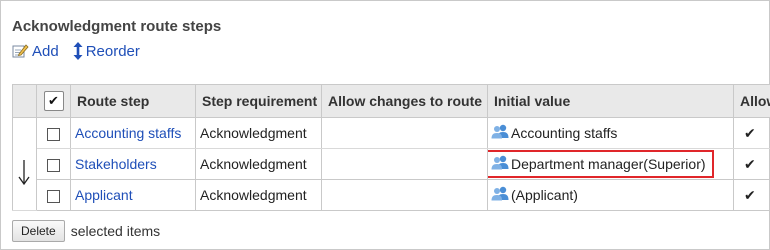 The height and width of the screenshot is (250, 770). What do you see at coordinates (128, 133) in the screenshot?
I see `route-step-link: Accounting staffs` at bounding box center [128, 133].